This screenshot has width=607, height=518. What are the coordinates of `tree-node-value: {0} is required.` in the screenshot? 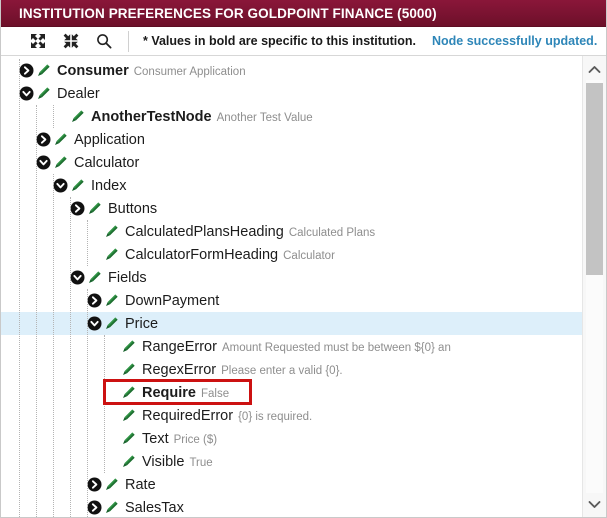 It's located at (275, 416).